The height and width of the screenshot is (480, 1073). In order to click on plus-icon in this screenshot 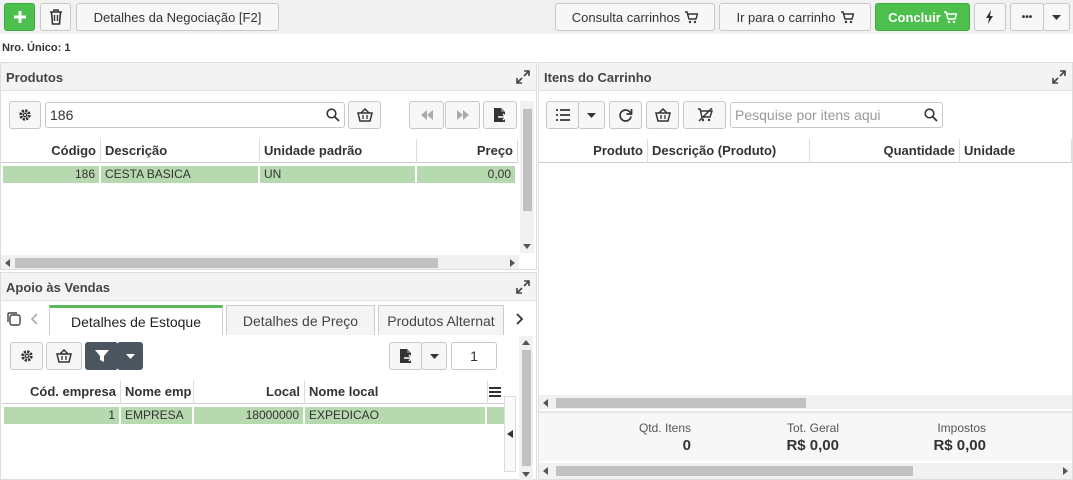, I will do `click(19, 17)`.